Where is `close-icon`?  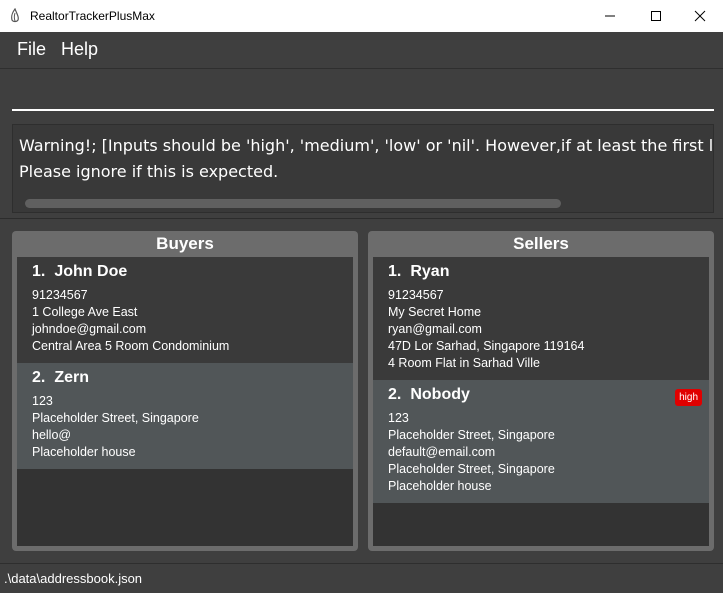 close-icon is located at coordinates (700, 16).